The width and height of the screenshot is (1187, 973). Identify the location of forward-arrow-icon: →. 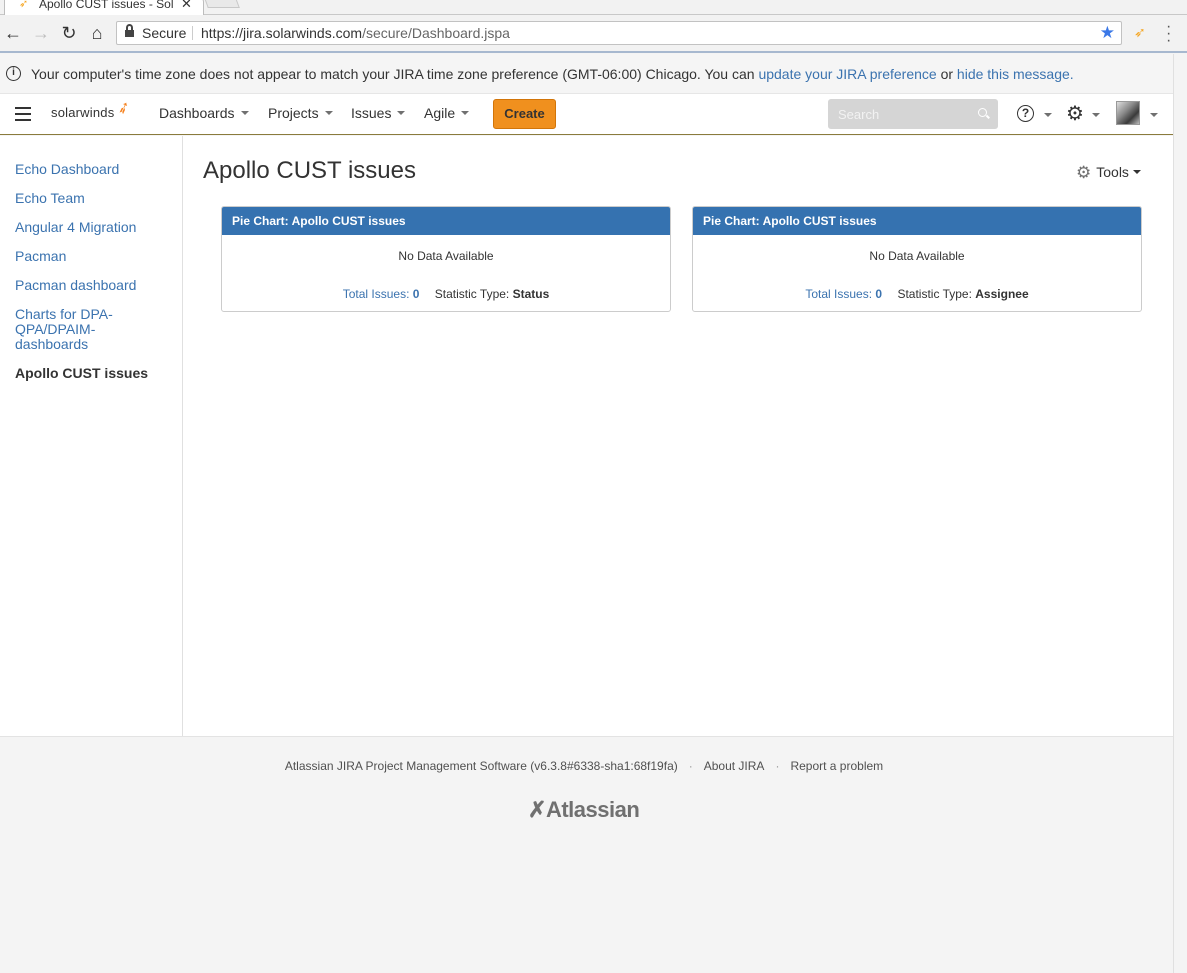
(41, 33).